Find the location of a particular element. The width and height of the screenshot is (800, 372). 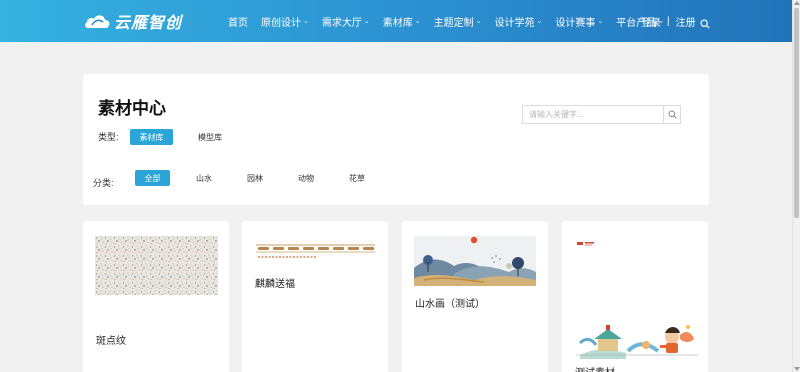

nav-item-material-library: 素材库 ⌄ is located at coordinates (402, 21).